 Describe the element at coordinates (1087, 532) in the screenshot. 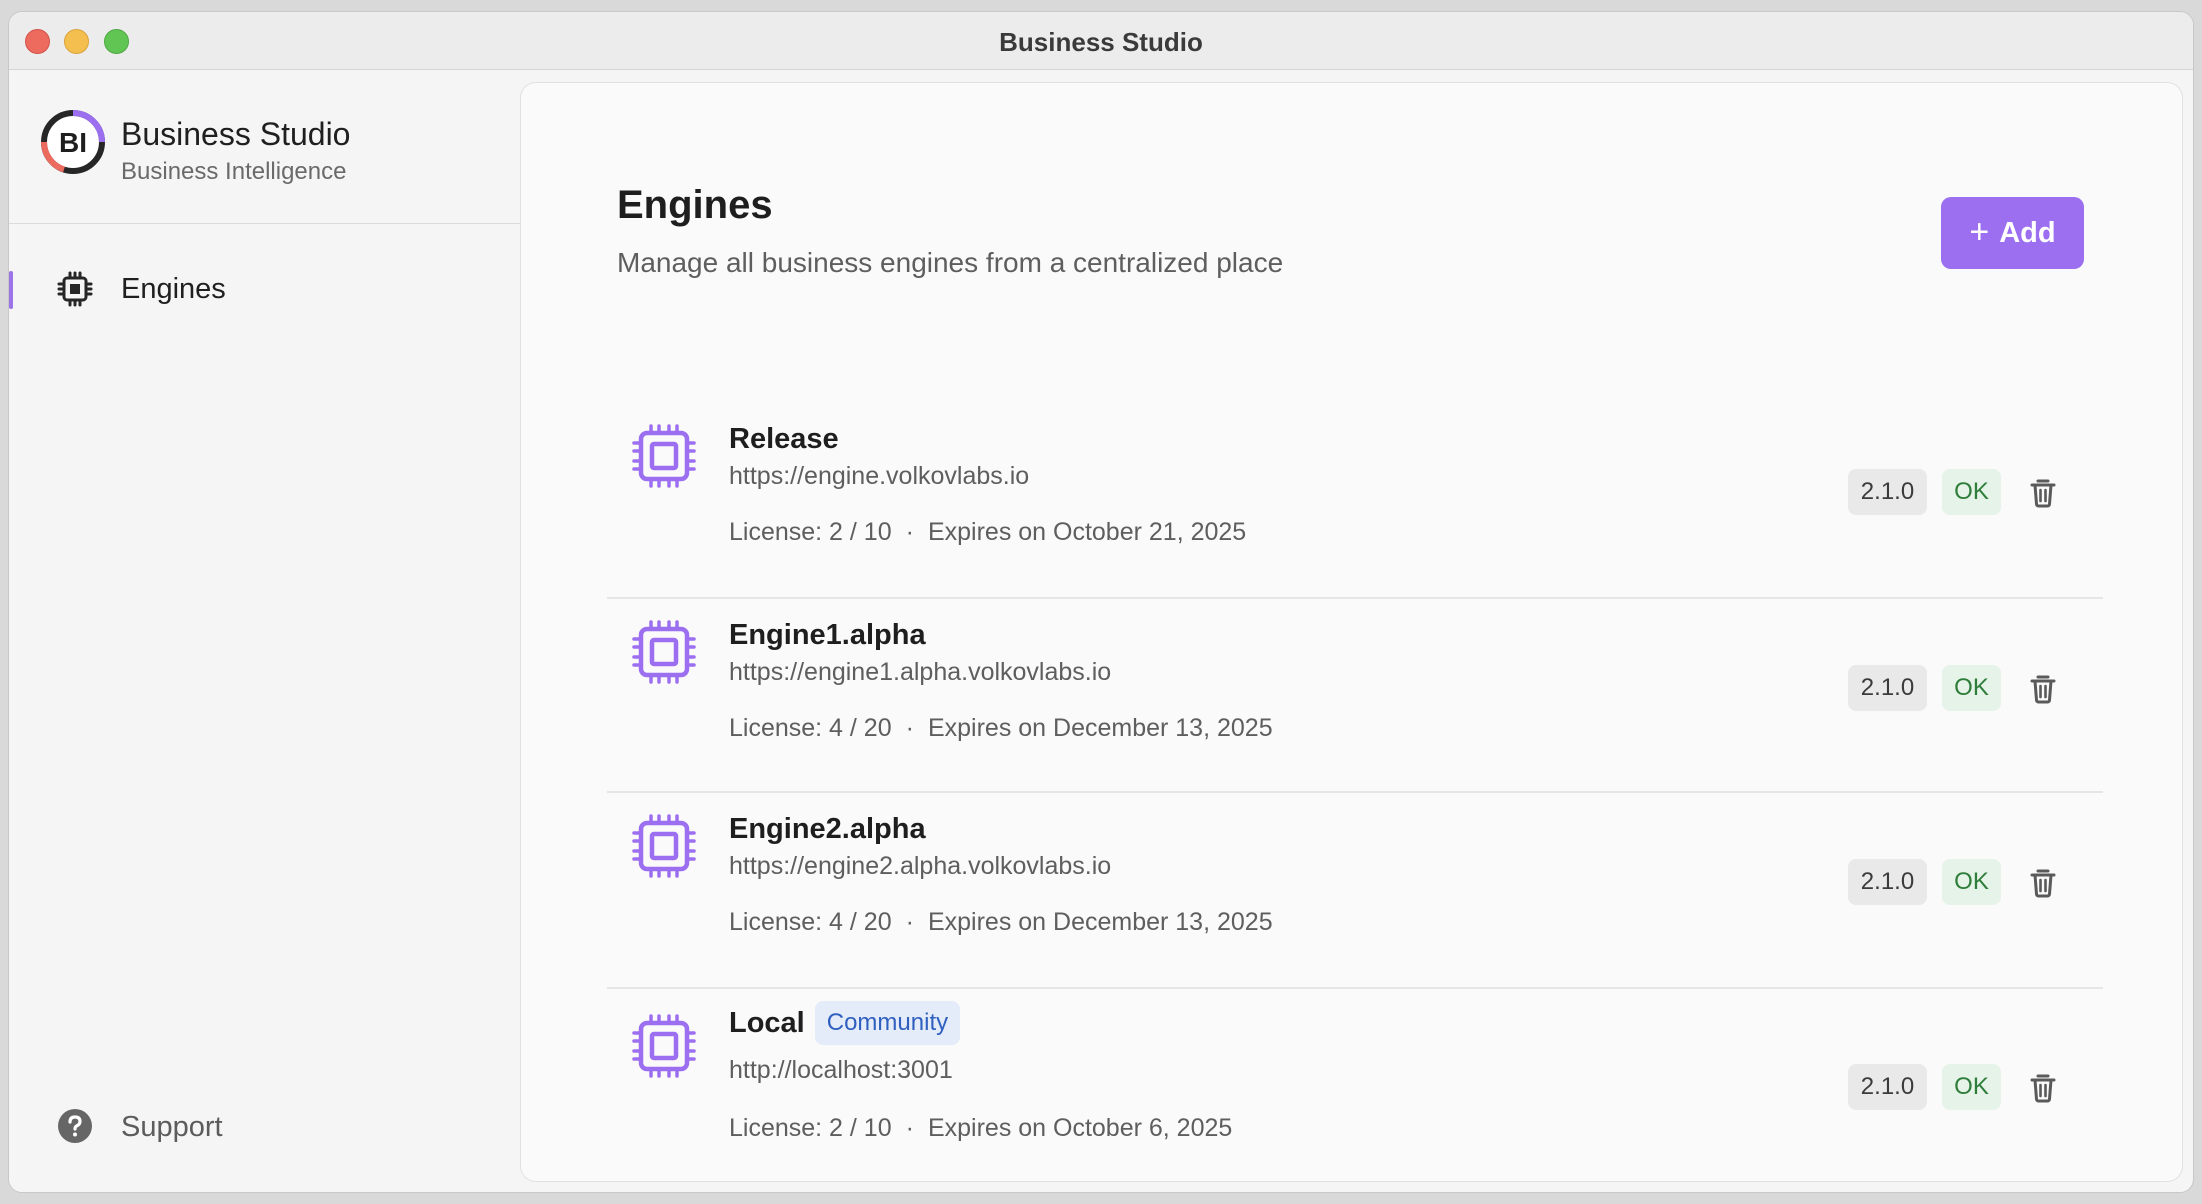

I see `engine-expires: Expires on October 21, 2025` at that location.